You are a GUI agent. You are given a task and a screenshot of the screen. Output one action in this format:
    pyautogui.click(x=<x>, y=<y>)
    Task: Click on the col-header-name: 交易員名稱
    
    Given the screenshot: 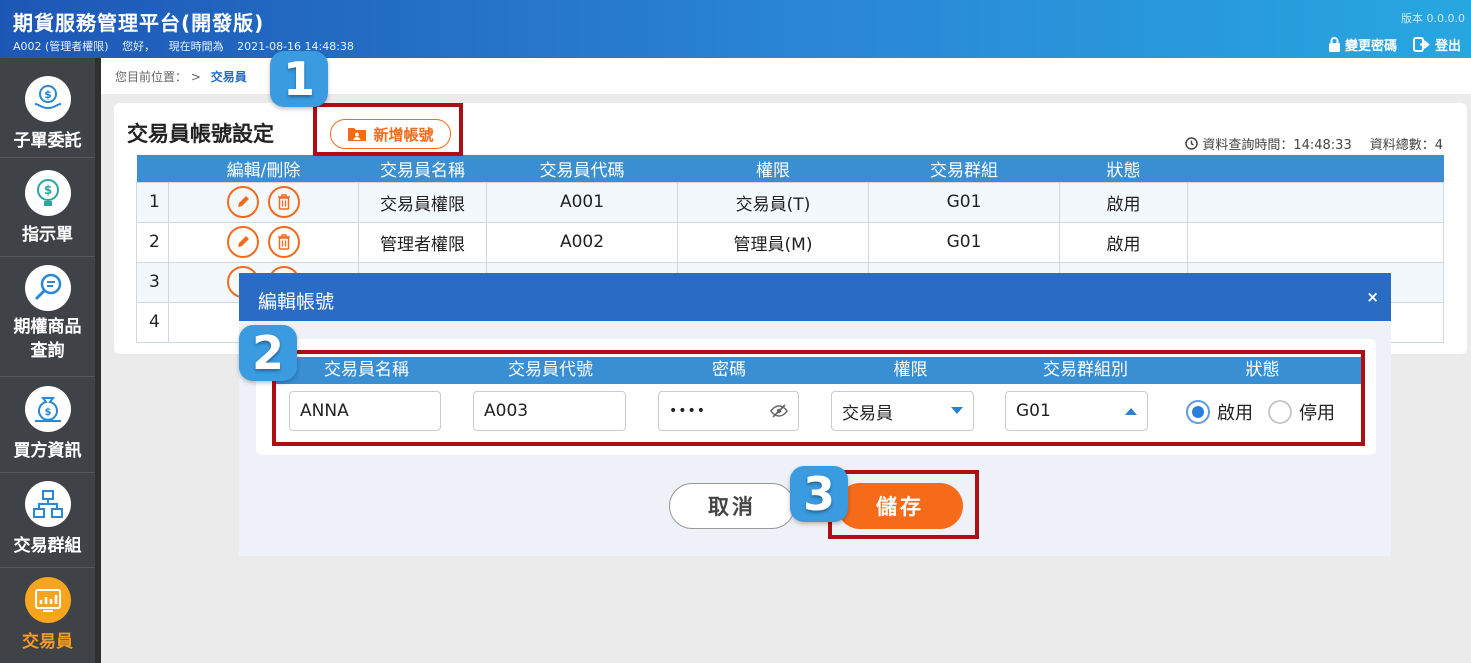 What is the action you would take?
    pyautogui.click(x=422, y=168)
    